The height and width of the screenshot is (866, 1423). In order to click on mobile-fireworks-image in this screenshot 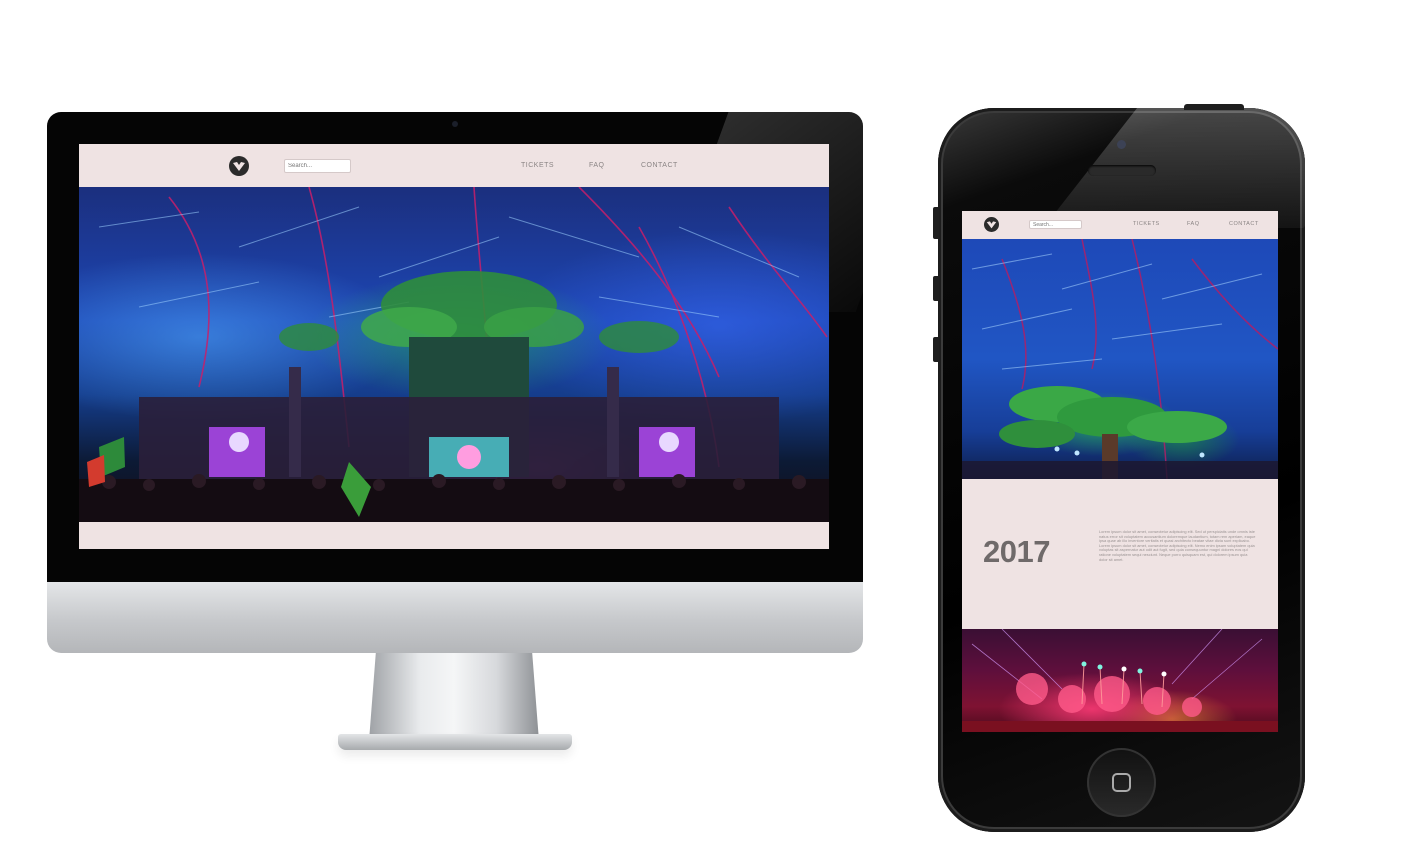, I will do `click(1120, 680)`.